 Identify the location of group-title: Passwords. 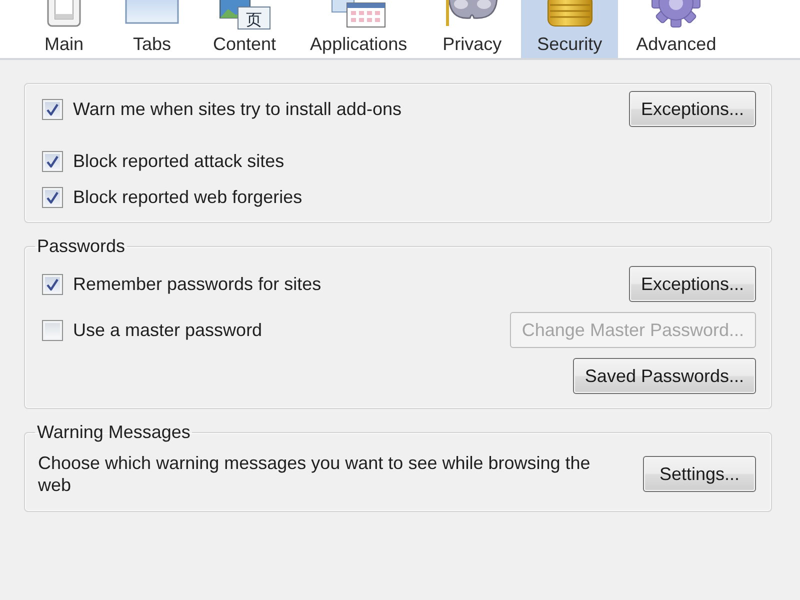
(81, 246).